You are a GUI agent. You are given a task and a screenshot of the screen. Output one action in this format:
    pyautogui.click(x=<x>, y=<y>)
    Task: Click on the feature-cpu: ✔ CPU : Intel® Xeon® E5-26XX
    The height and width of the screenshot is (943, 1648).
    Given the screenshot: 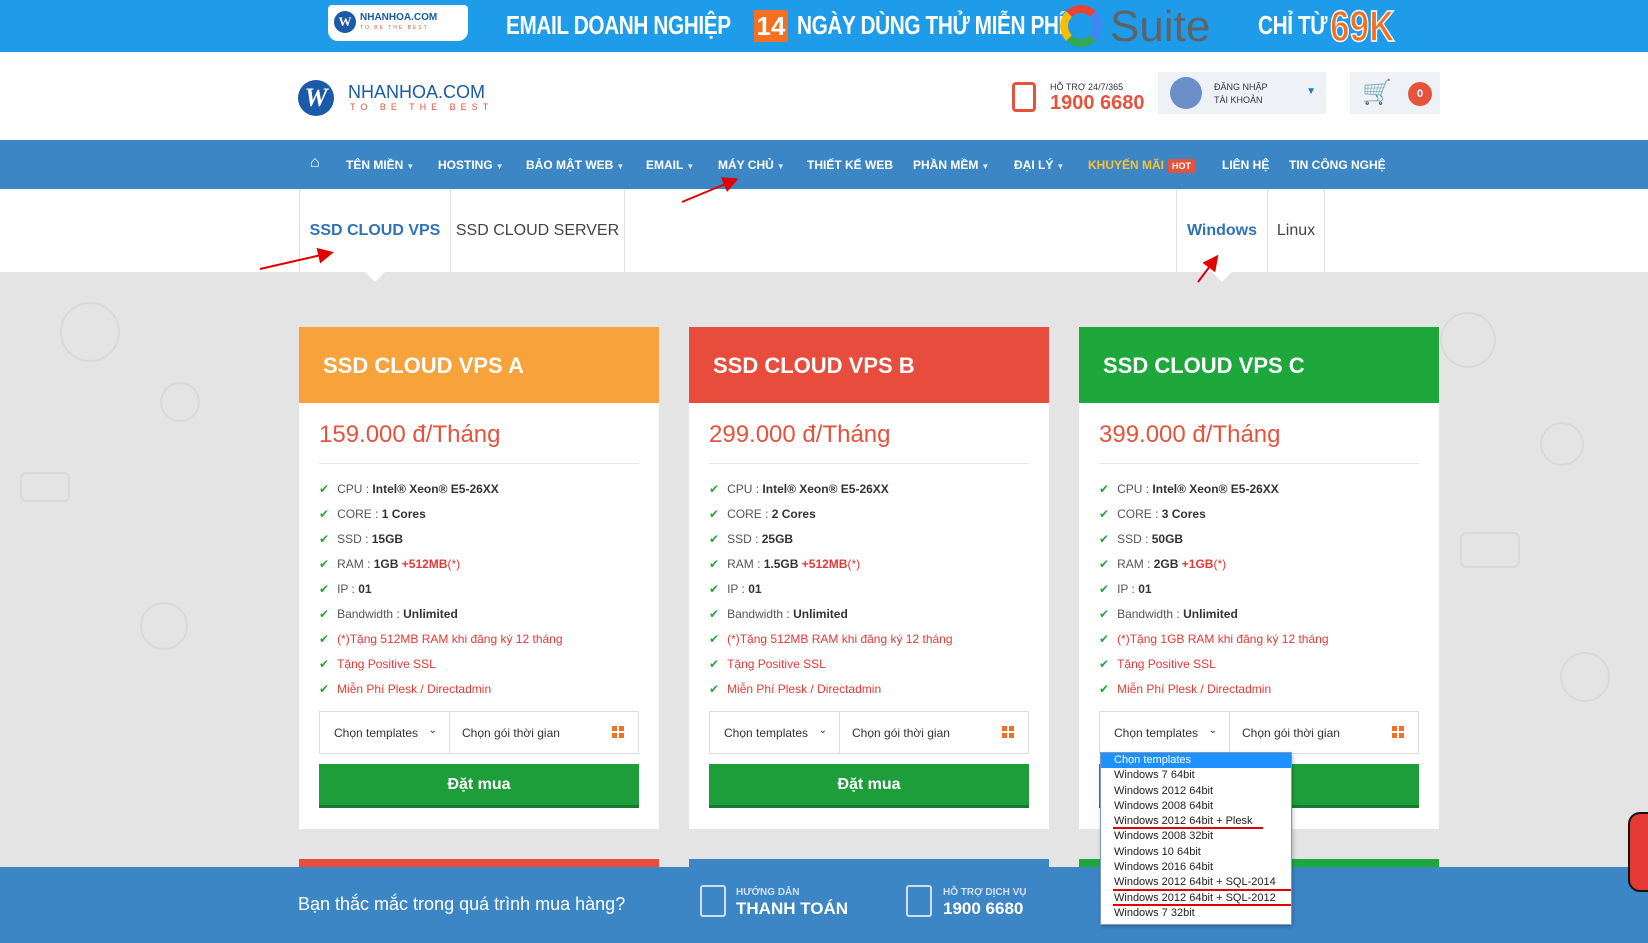 What is the action you would take?
    pyautogui.click(x=1189, y=489)
    